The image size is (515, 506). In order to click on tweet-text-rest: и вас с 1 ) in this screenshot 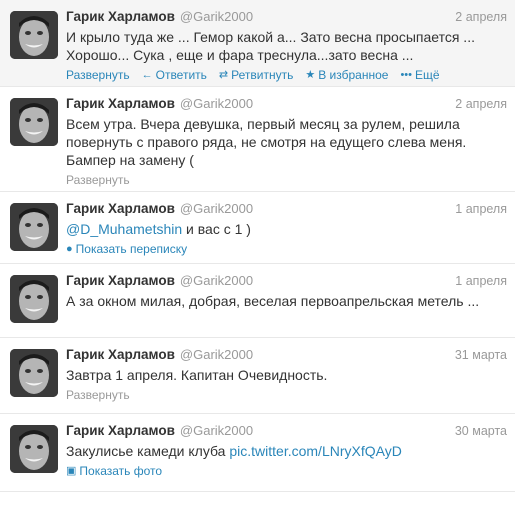, I will do `click(216, 229)`.